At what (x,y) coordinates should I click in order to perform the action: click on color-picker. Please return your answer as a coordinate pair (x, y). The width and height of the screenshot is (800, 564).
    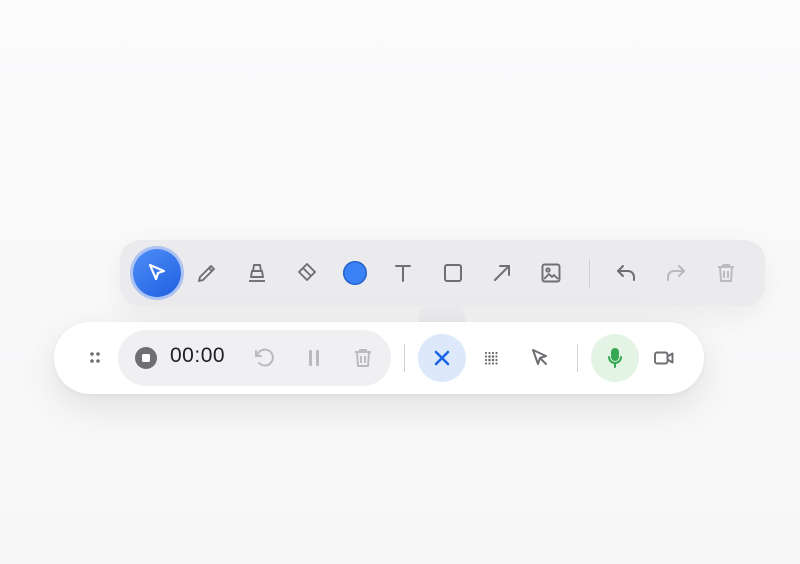
    Looking at the image, I should click on (355, 273).